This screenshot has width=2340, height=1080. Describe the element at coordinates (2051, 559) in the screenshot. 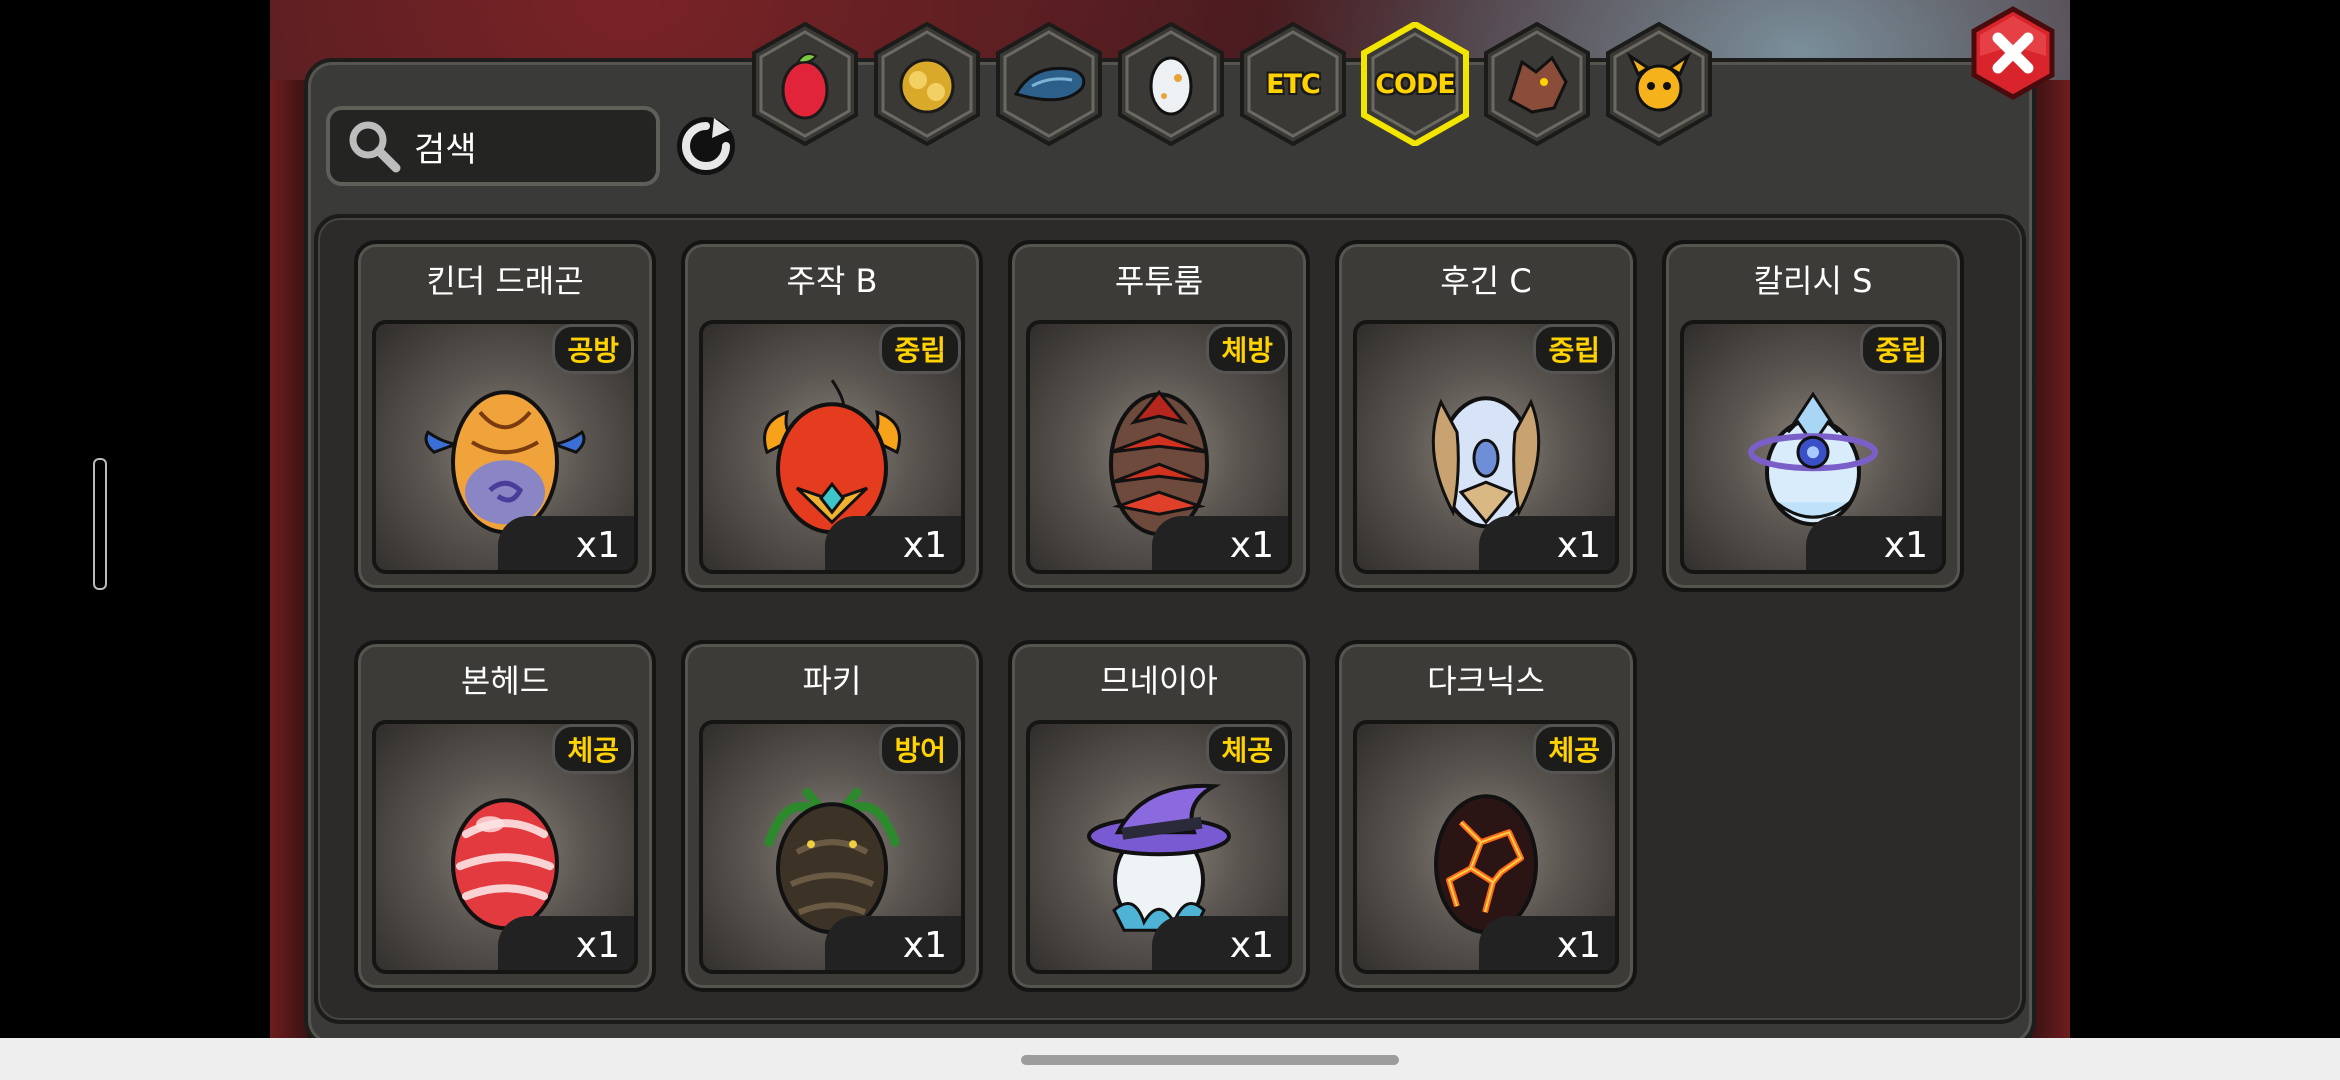

I see `background-pillar-right` at that location.